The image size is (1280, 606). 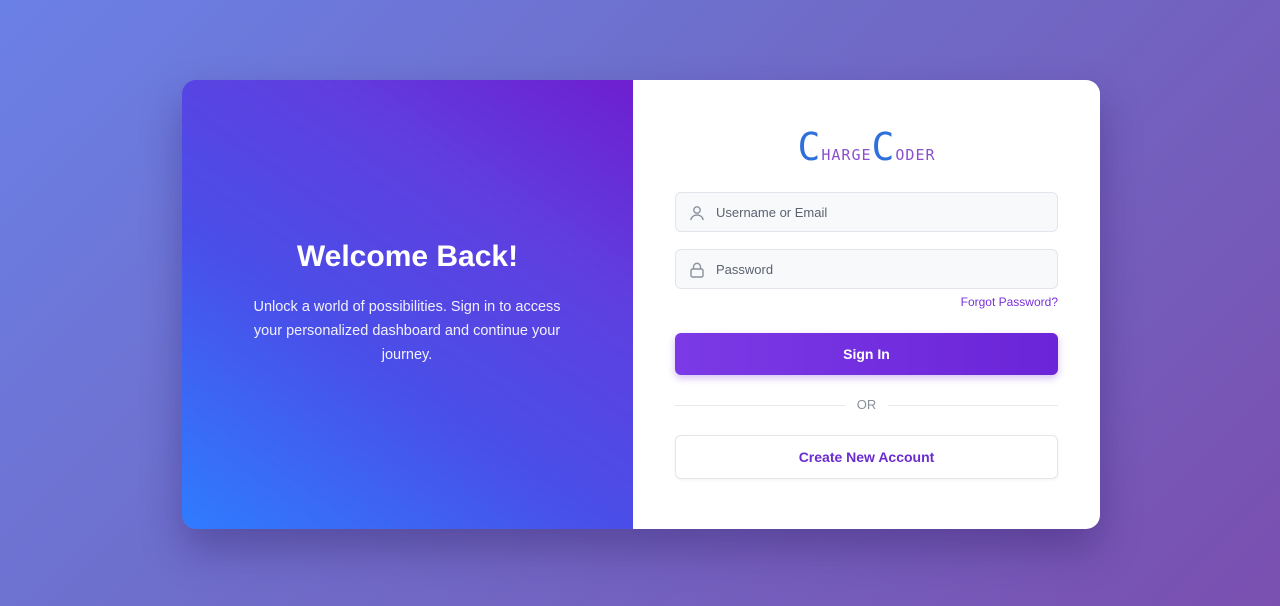 I want to click on username-input, so click(x=881, y=212).